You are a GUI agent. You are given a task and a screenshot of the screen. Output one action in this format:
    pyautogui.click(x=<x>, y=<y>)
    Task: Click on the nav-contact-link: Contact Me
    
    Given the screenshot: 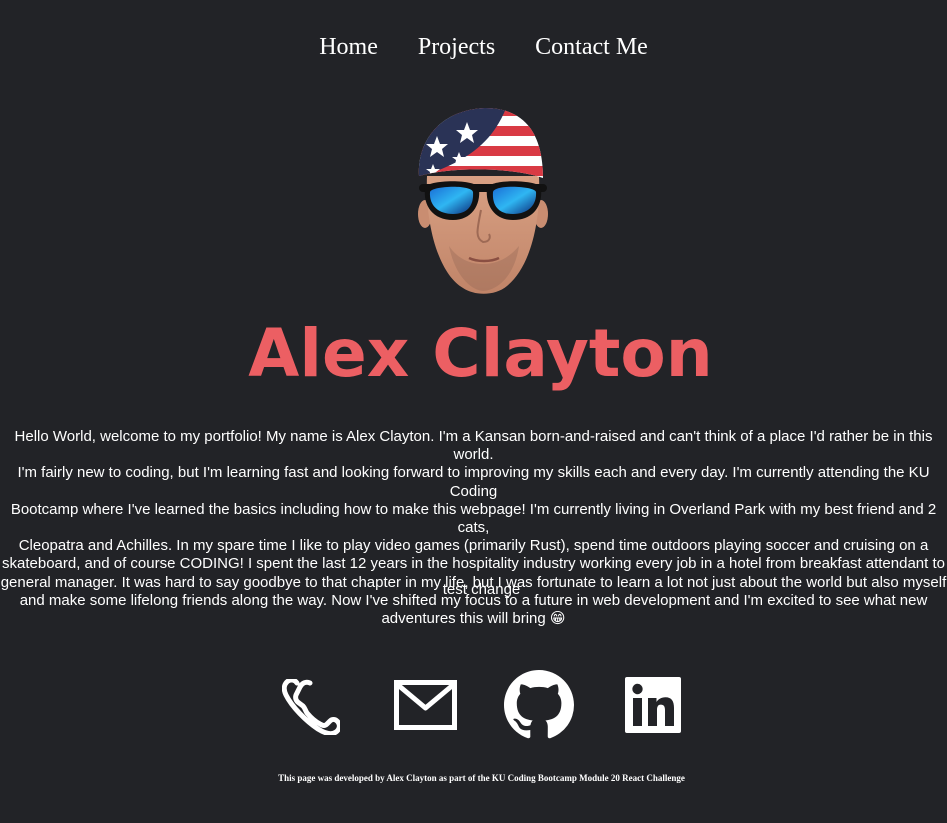 What is the action you would take?
    pyautogui.click(x=591, y=47)
    